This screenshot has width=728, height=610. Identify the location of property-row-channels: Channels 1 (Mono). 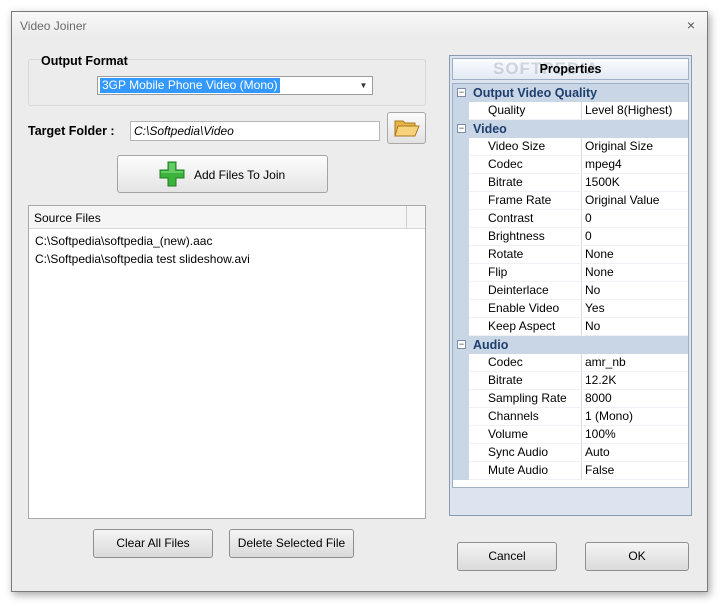
(570, 417).